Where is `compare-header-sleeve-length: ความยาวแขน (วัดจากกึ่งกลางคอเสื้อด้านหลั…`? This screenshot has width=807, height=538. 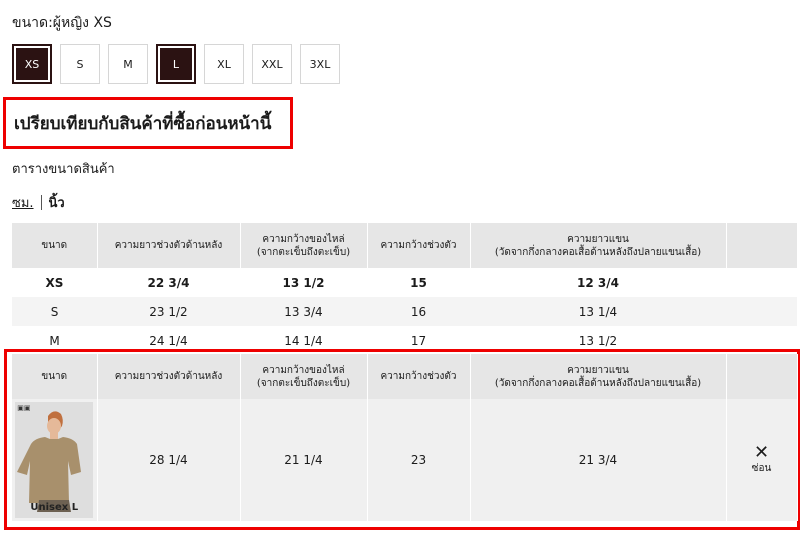 compare-header-sleeve-length: ความยาวแขน (วัดจากกึ่งกลางคอเสื้อด้านหลั… is located at coordinates (598, 376).